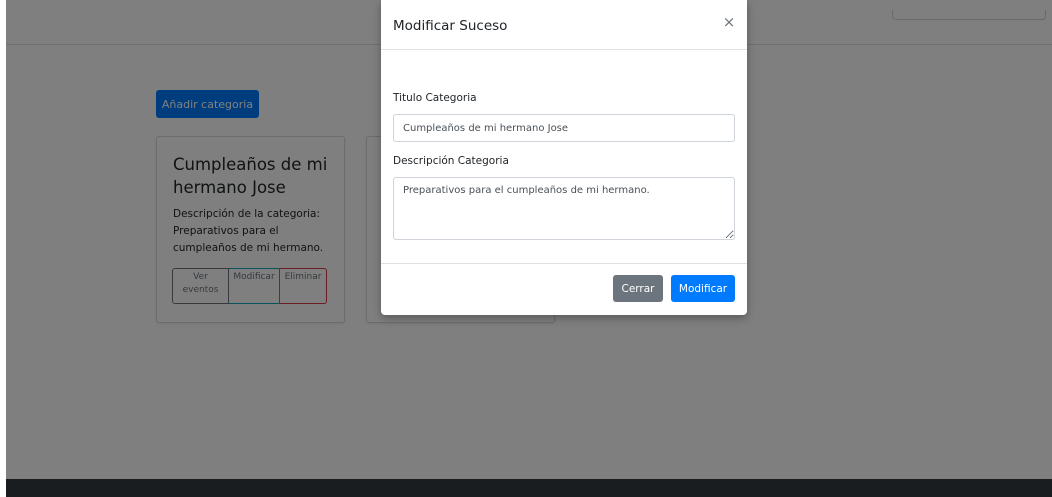 This screenshot has width=1052, height=497. What do you see at coordinates (729, 22) in the screenshot?
I see `close-icon: ×` at bounding box center [729, 22].